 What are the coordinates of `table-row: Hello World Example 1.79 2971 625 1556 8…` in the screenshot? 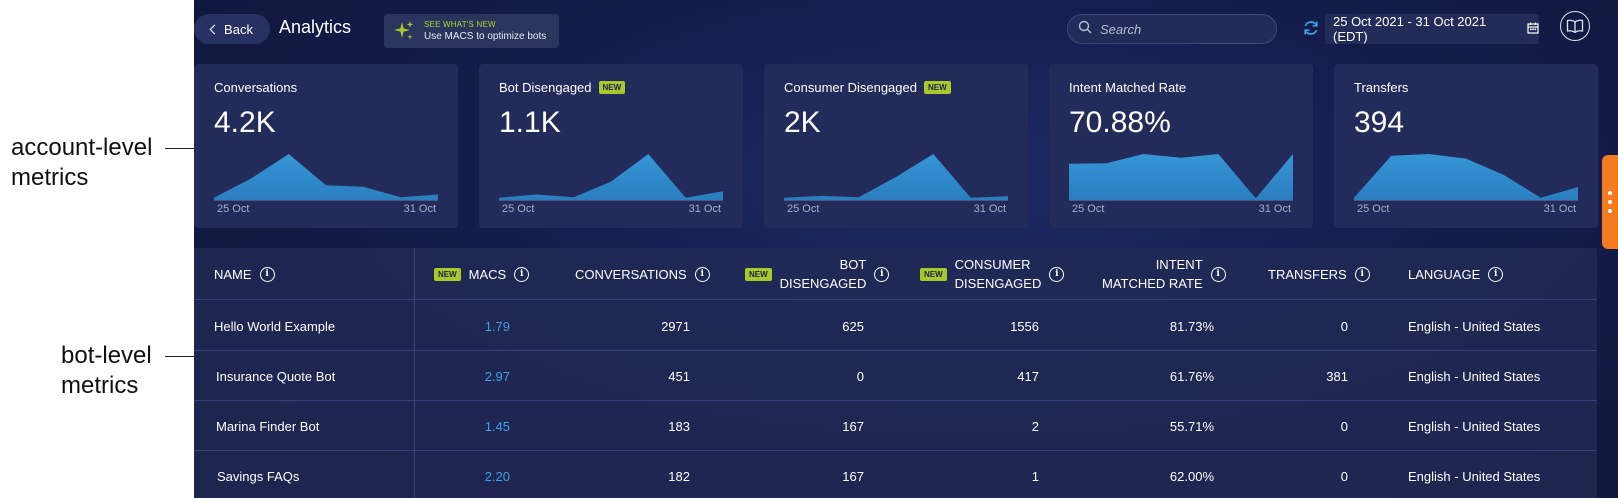 It's located at (895, 326).